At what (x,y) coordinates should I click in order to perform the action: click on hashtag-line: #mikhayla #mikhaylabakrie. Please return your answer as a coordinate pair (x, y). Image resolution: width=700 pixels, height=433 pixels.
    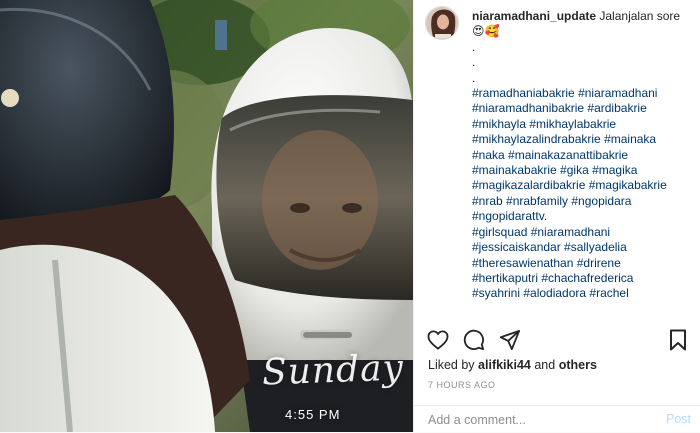
    Looking at the image, I should click on (585, 124).